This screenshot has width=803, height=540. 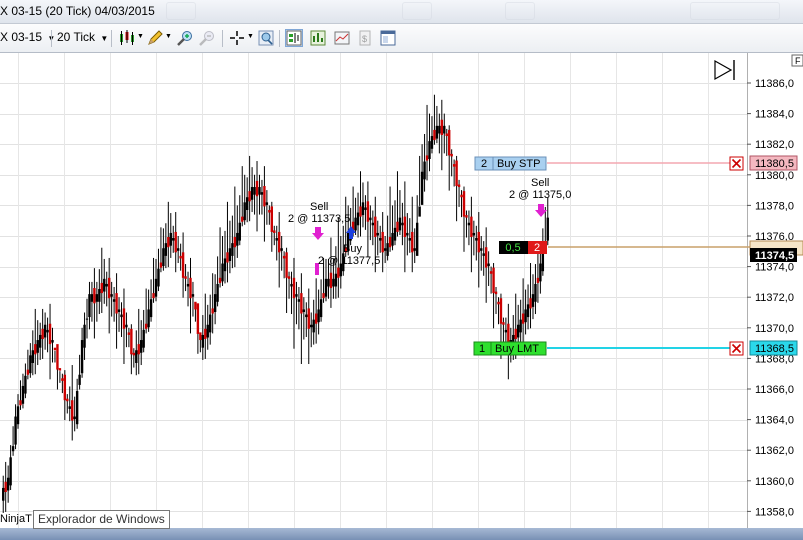 What do you see at coordinates (523, 247) in the screenshot?
I see `position-marker: 0,5 2` at bounding box center [523, 247].